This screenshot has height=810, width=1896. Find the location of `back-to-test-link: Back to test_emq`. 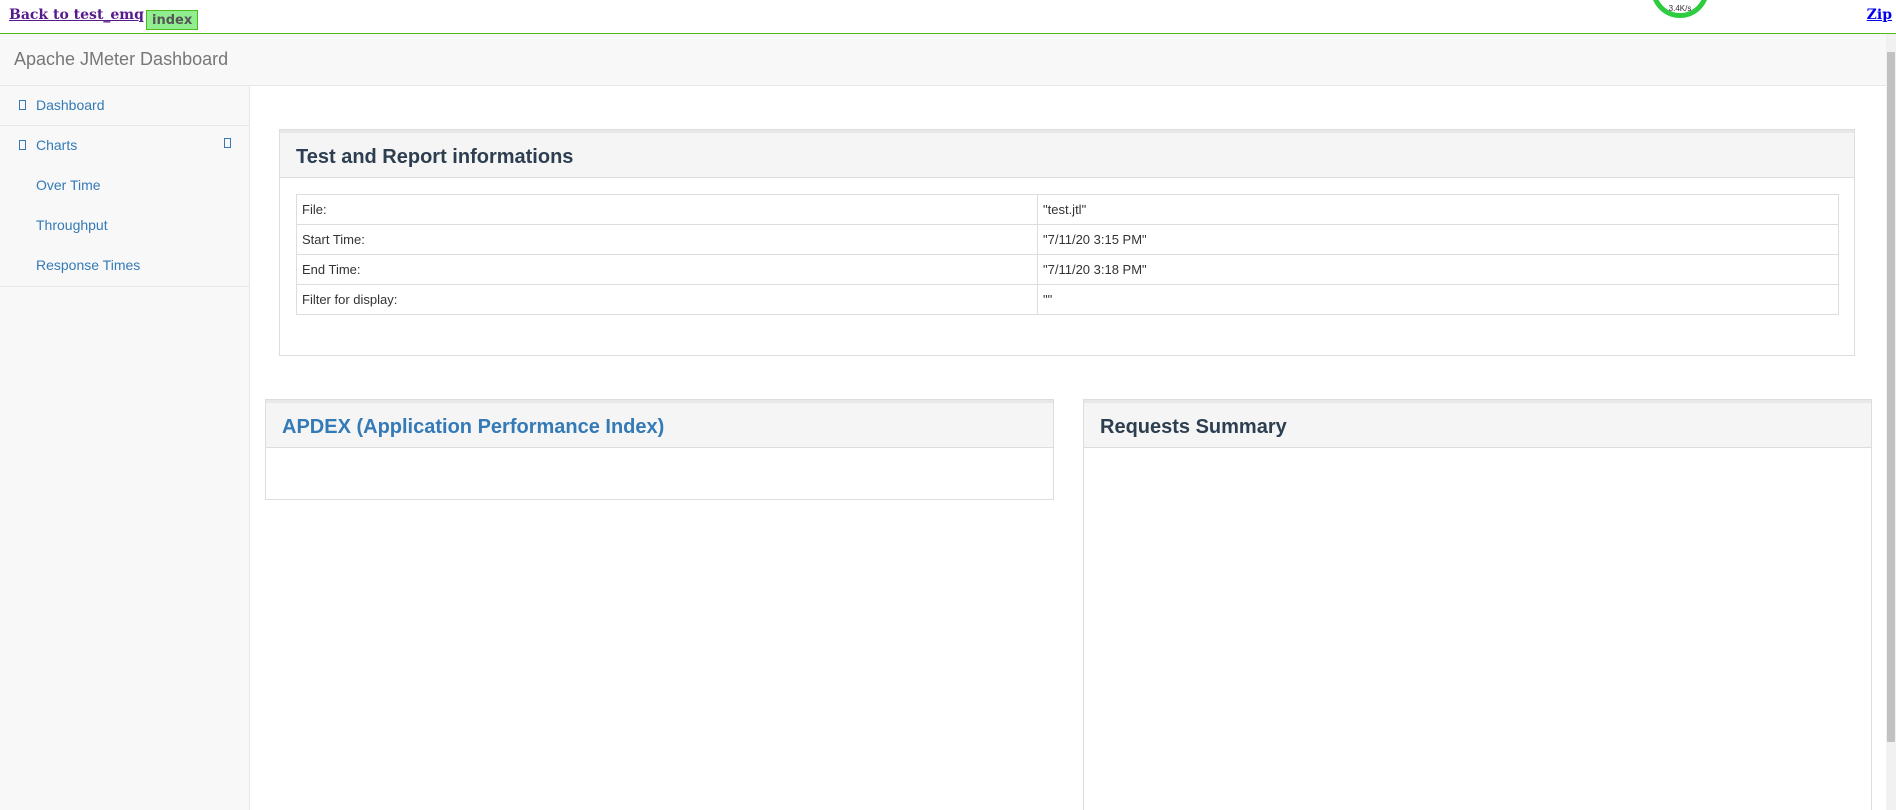

back-to-test-link: Back to test_emq is located at coordinates (76, 15).